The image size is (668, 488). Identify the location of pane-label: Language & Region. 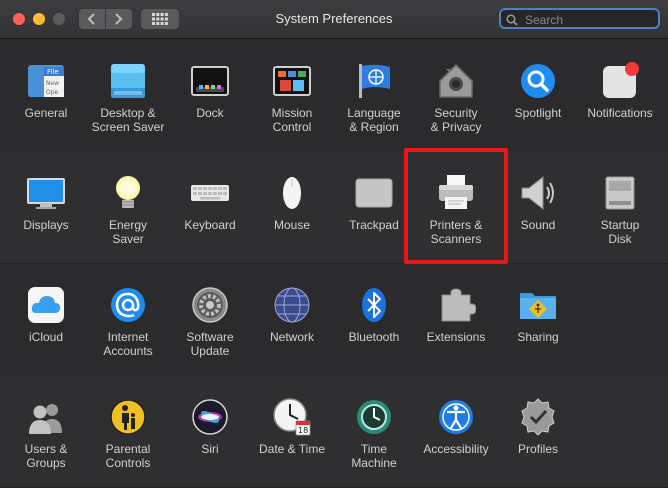
(374, 120).